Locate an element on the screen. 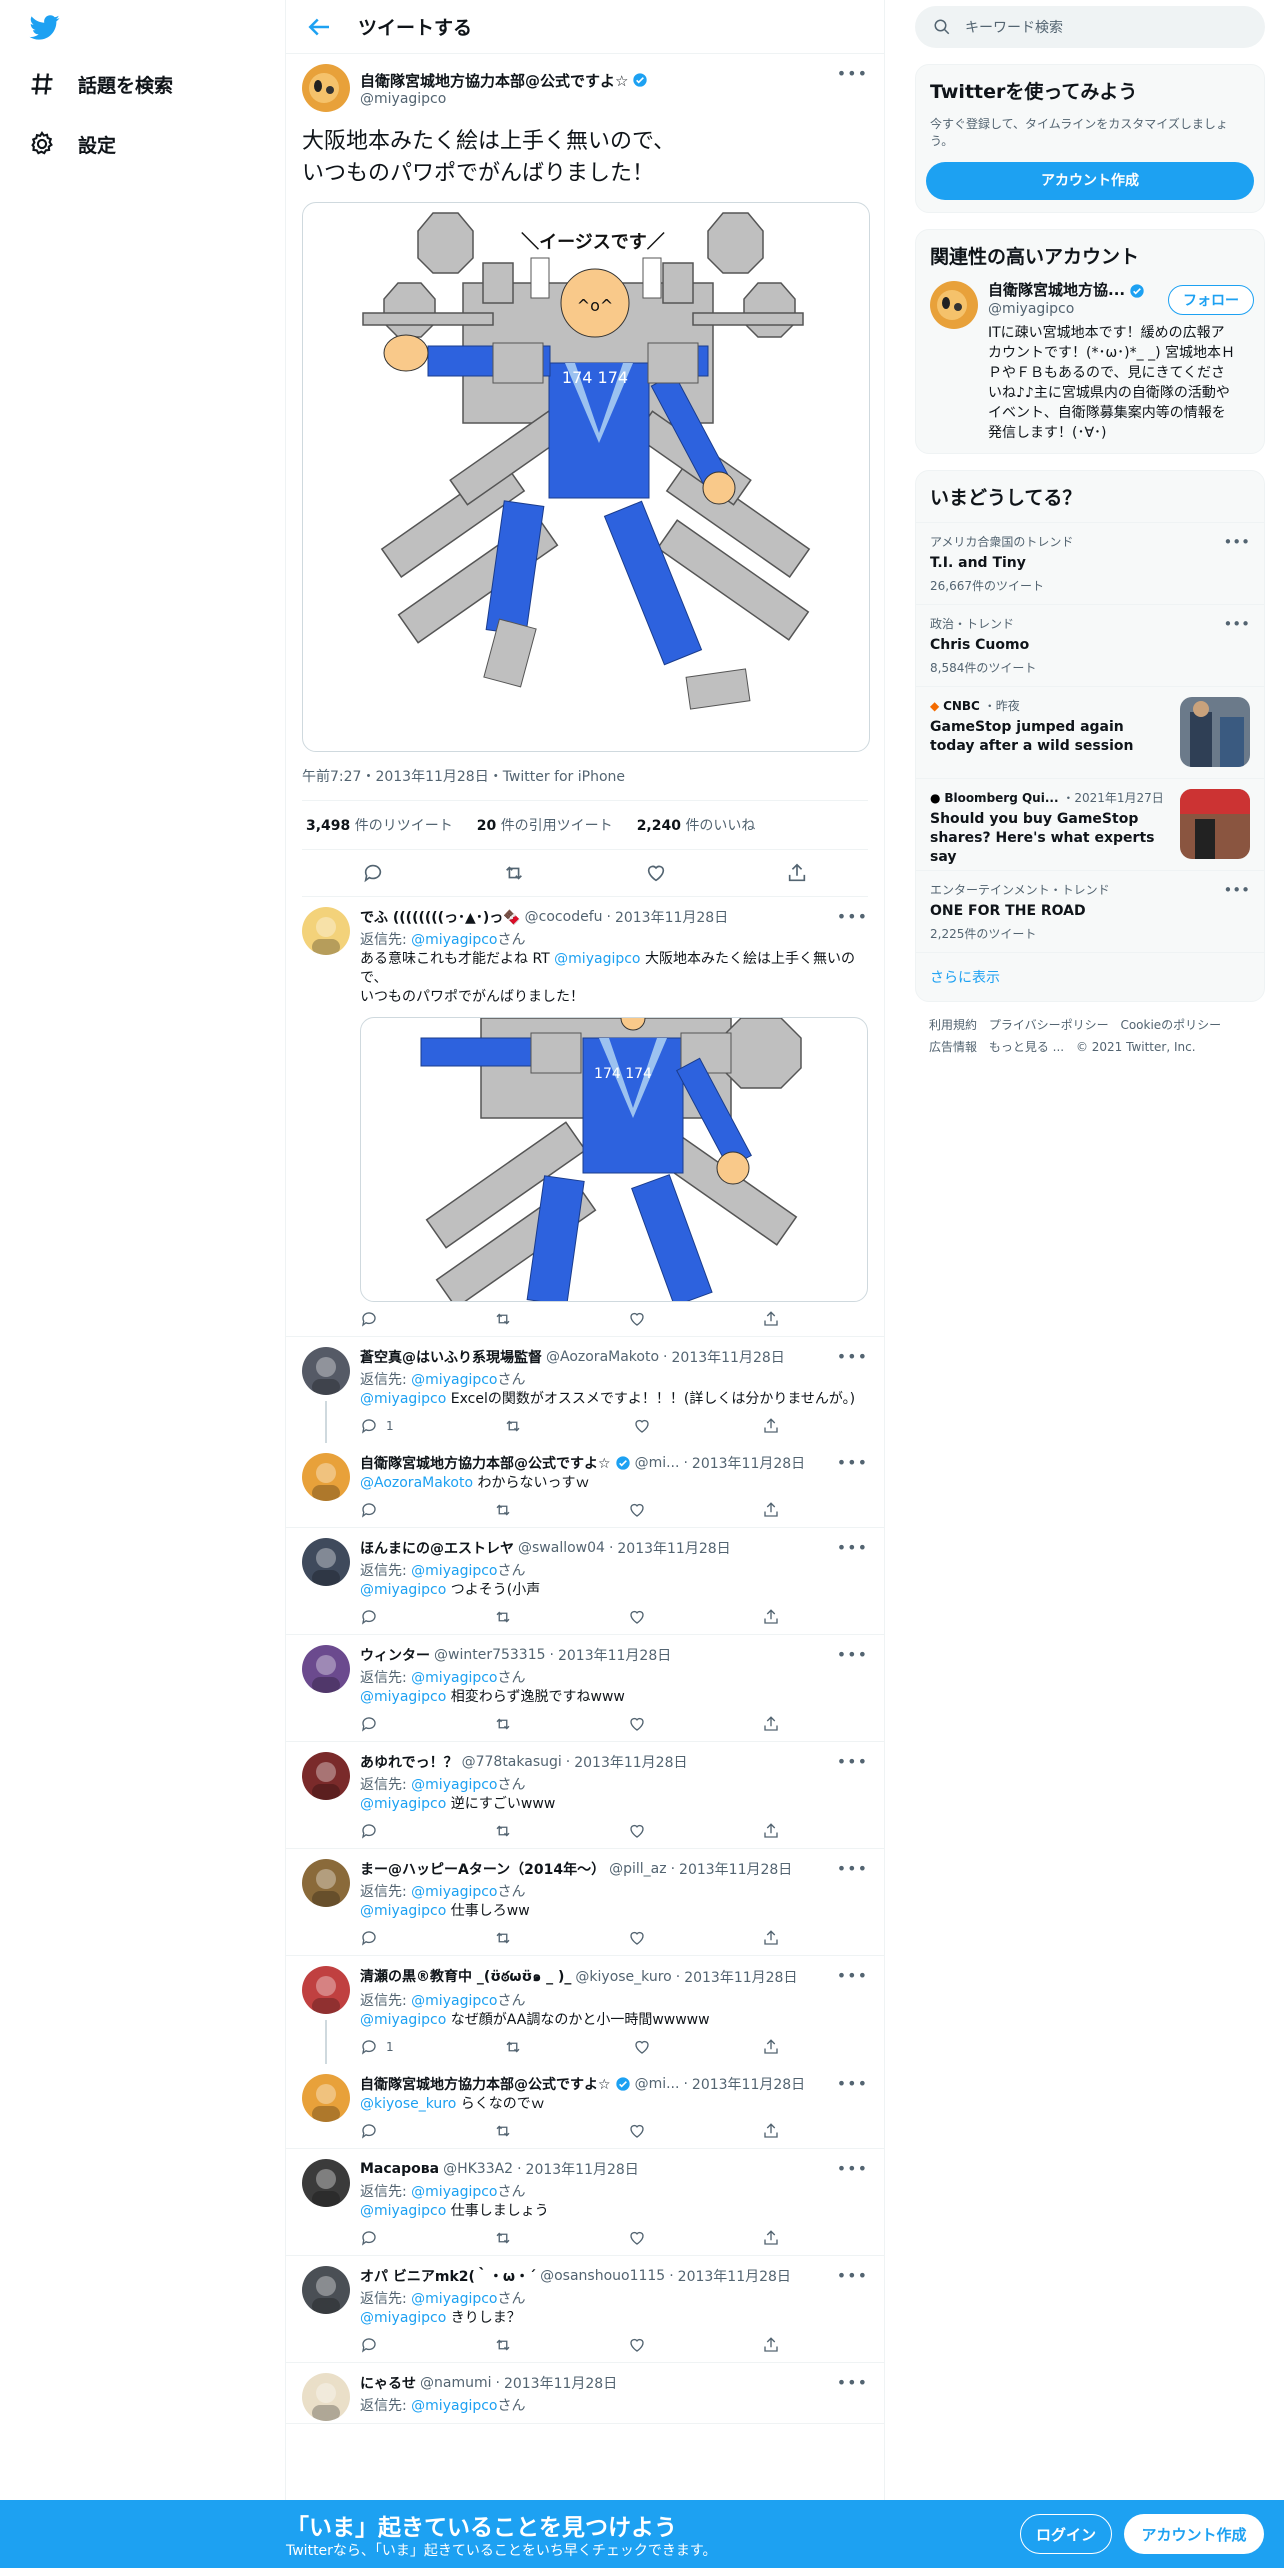 The width and height of the screenshot is (1284, 2568). trend-item: 政治・トレンド Chris Cuomo 8,584件のツイート ••• is located at coordinates (1090, 645).